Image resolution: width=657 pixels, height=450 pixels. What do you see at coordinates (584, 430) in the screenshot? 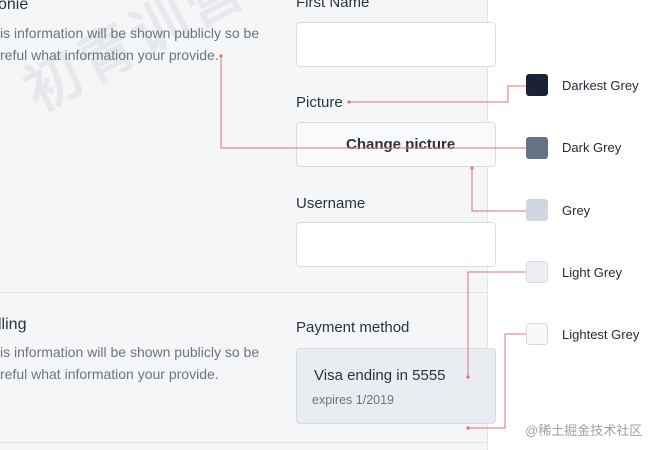
I see `site-watermark: @稀土掘金技术社区` at bounding box center [584, 430].